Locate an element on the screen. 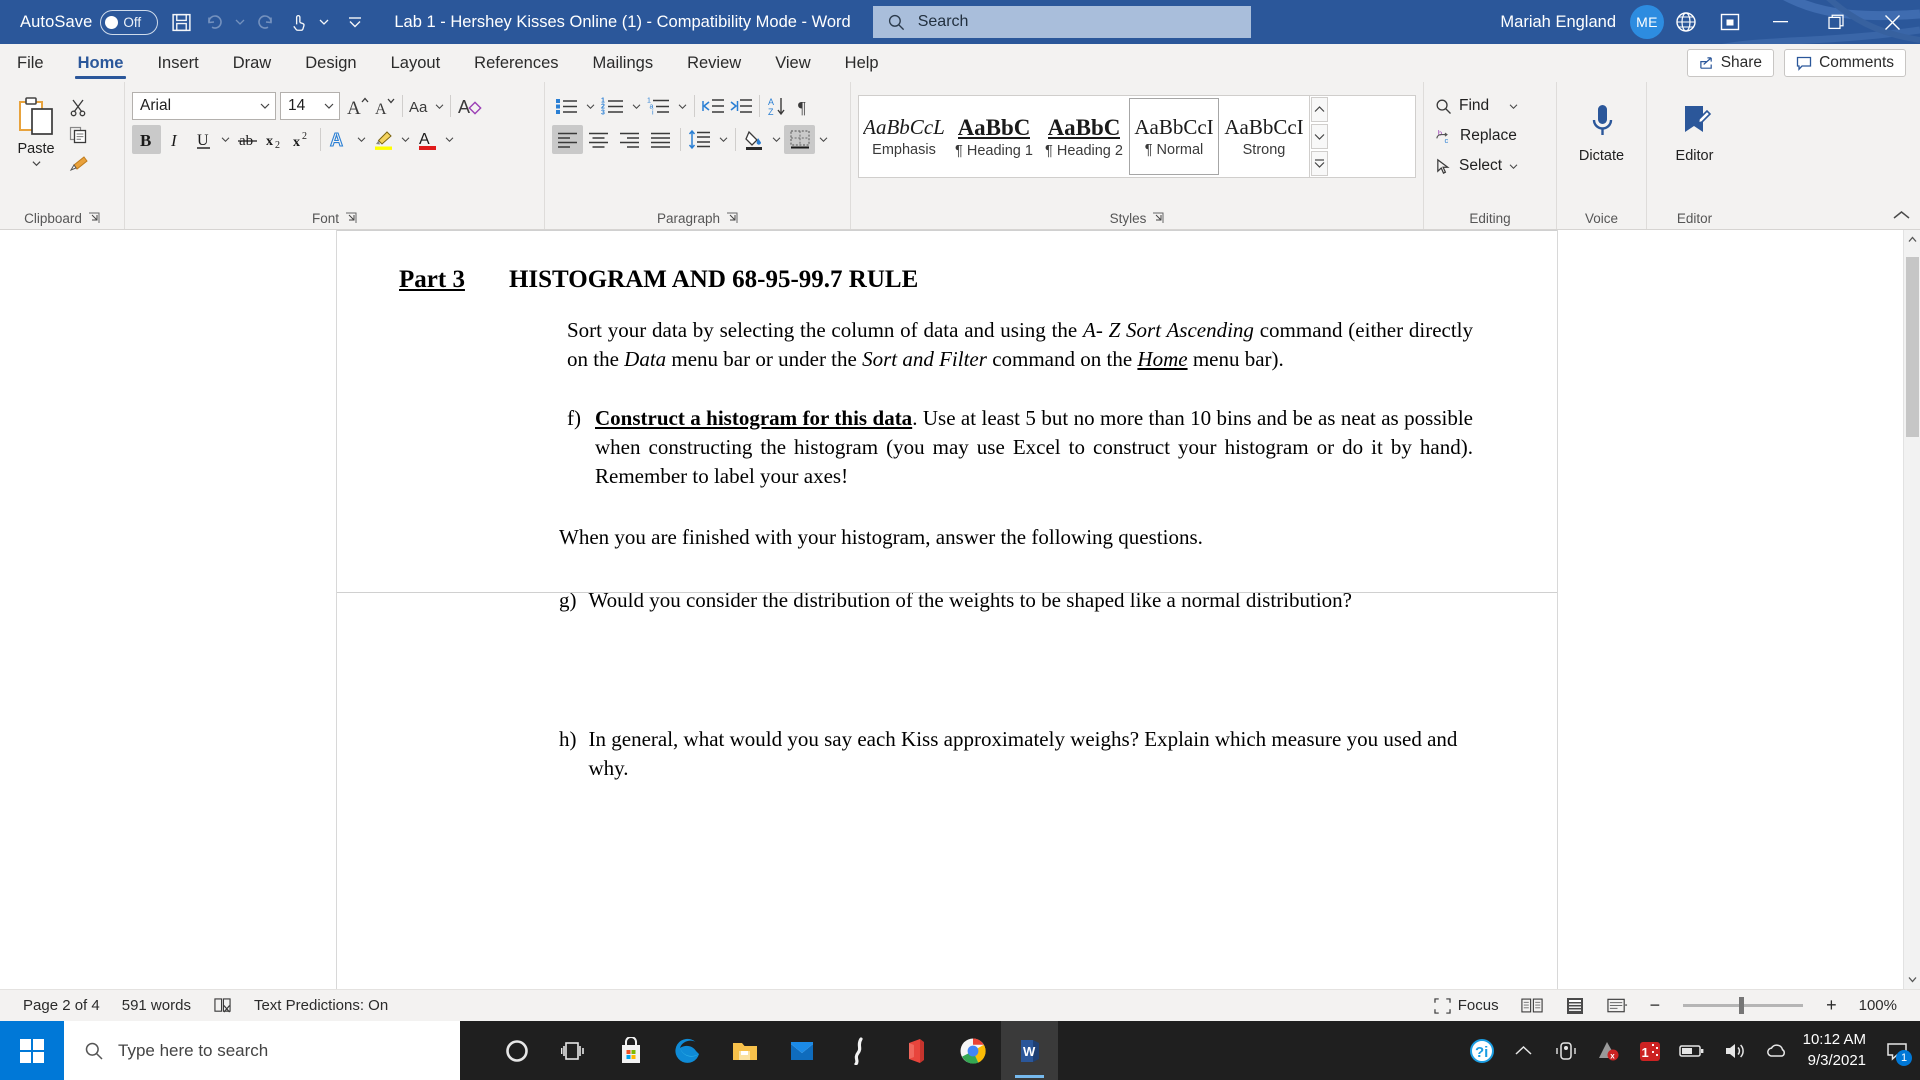  tab-review: Review is located at coordinates (714, 63).